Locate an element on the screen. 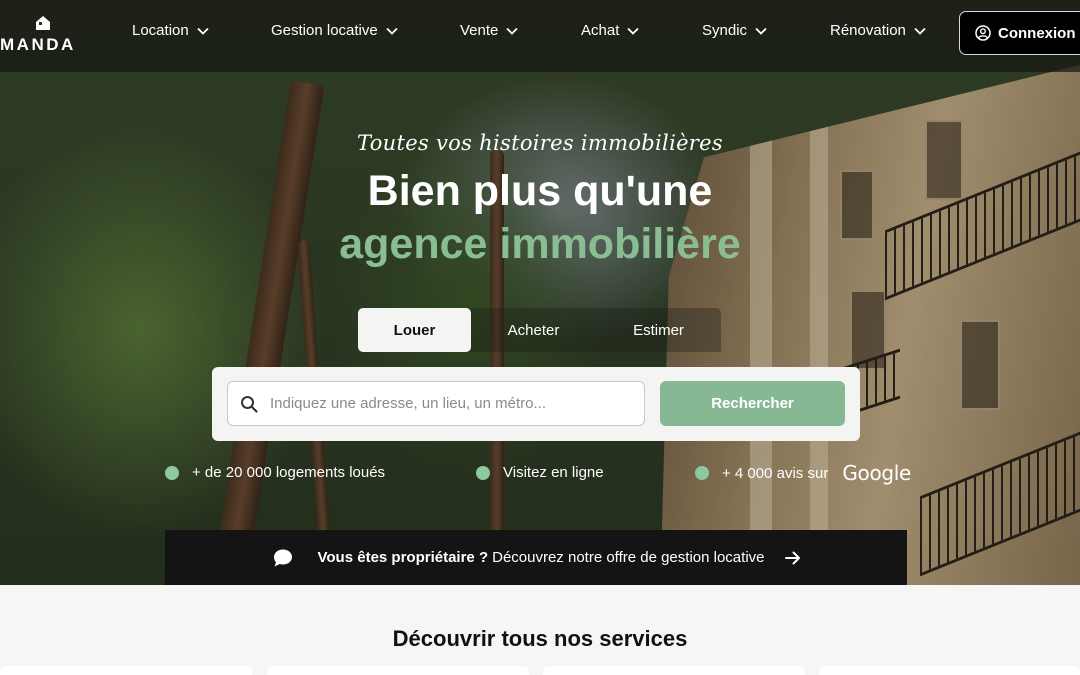  hero-tagline: Toutes vos histoires immobilières is located at coordinates (540, 143).